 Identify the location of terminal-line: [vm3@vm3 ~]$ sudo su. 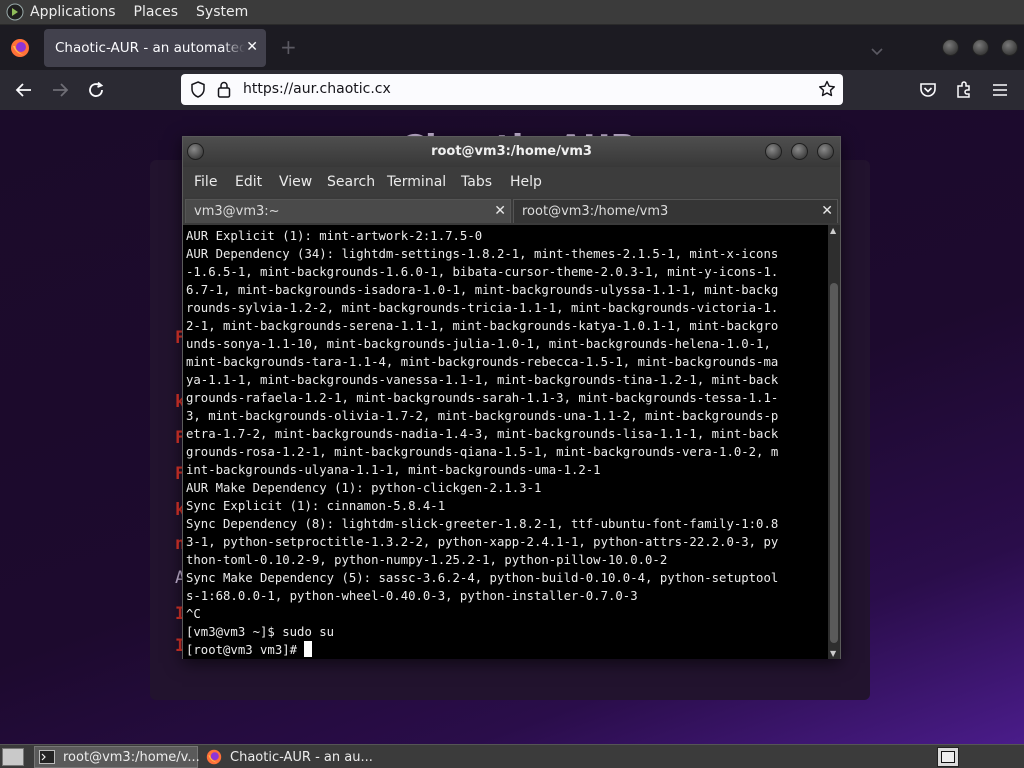
(260, 632).